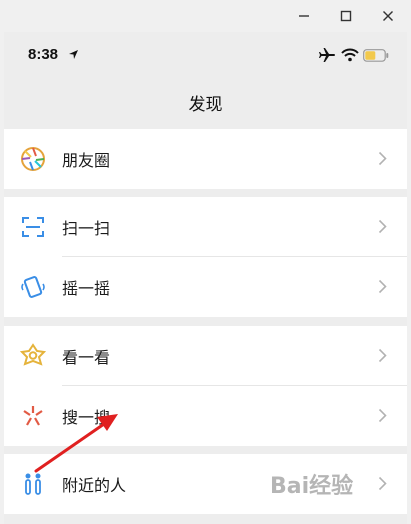 This screenshot has height=524, width=411. Describe the element at coordinates (73, 54) in the screenshot. I see `location-arrow-icon` at that location.